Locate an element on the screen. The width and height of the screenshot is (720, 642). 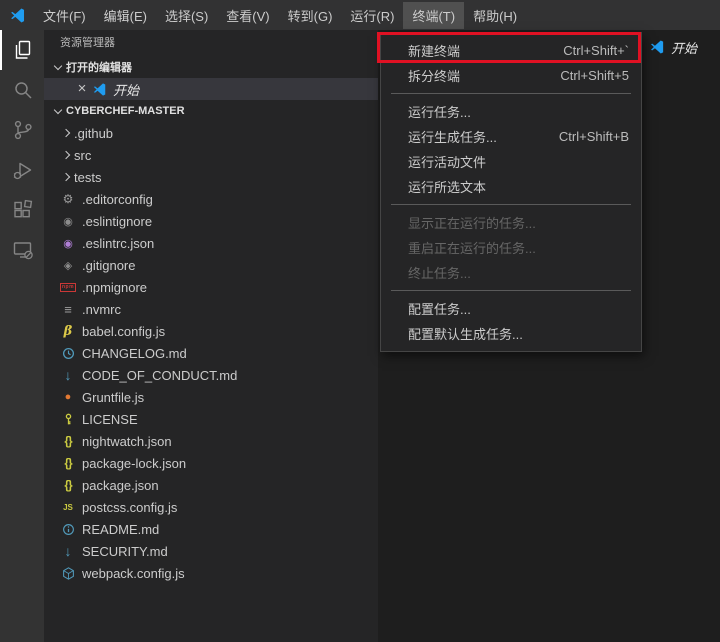
git-diamond-icon: ◈ is located at coordinates (68, 265).